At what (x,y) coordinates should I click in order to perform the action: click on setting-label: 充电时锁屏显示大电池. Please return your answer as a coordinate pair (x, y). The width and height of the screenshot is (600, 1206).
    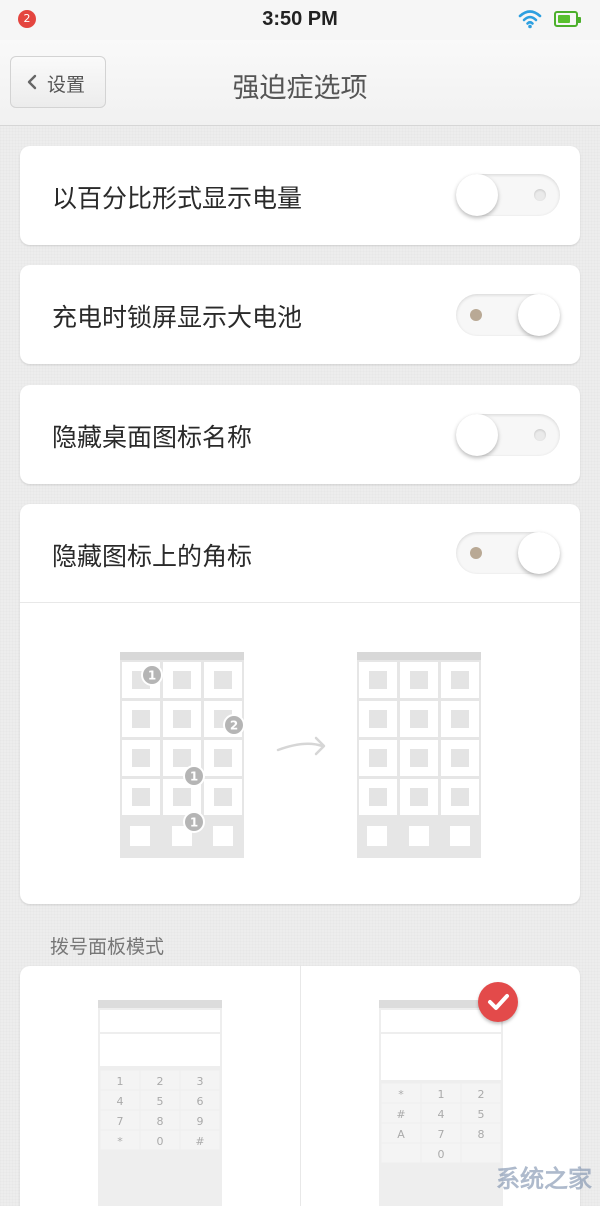
    Looking at the image, I should click on (177, 317).